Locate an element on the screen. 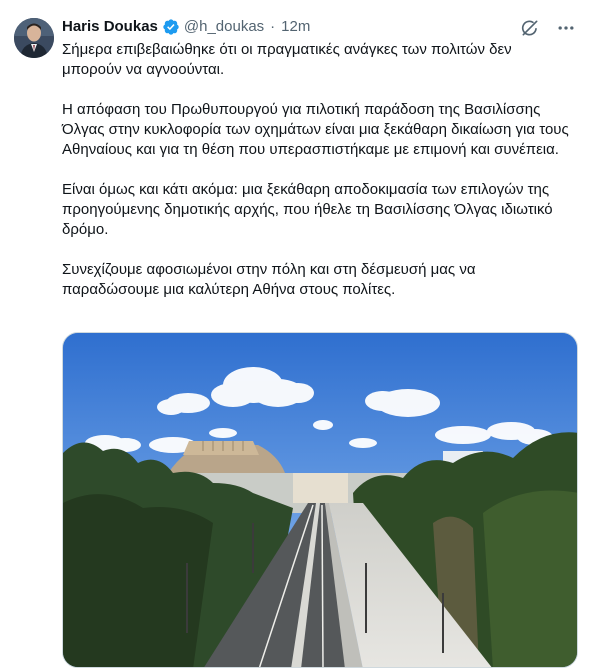  author-handle: @h_doukas is located at coordinates (224, 27).